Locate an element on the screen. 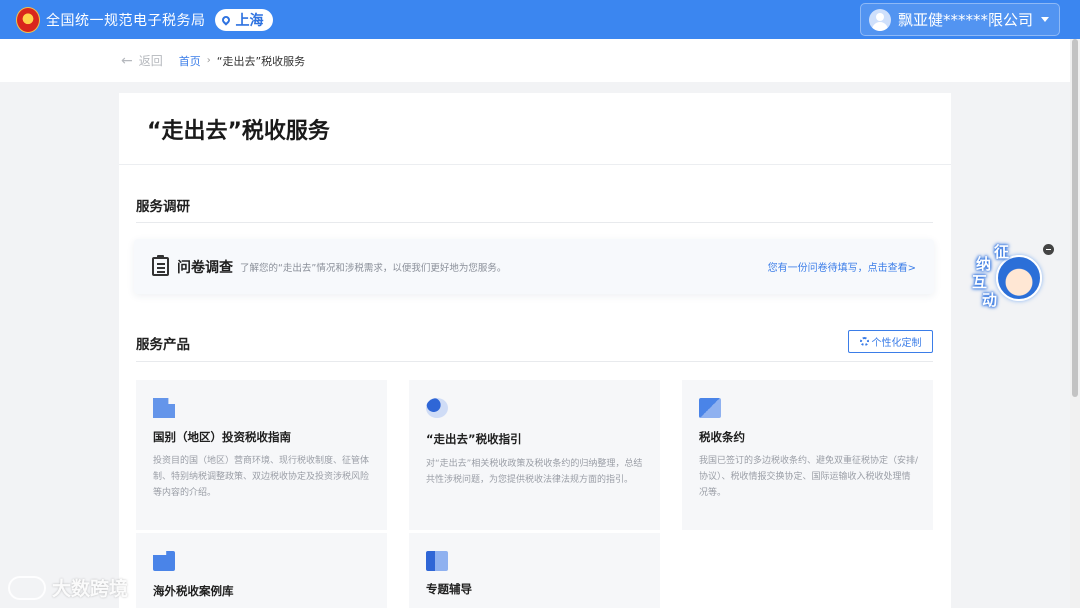 Image resolution: width=1080 pixels, height=608 pixels. personalize-button: 个性化定制 is located at coordinates (890, 341).